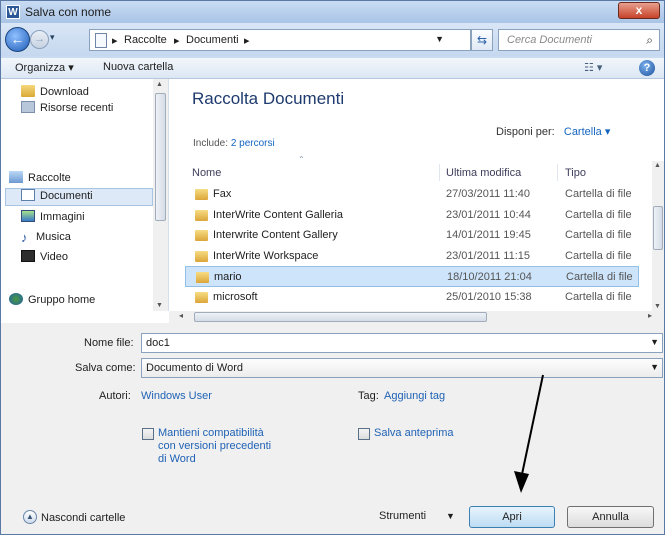 This screenshot has width=665, height=535. I want to click on search-icon: ⌕, so click(649, 40).